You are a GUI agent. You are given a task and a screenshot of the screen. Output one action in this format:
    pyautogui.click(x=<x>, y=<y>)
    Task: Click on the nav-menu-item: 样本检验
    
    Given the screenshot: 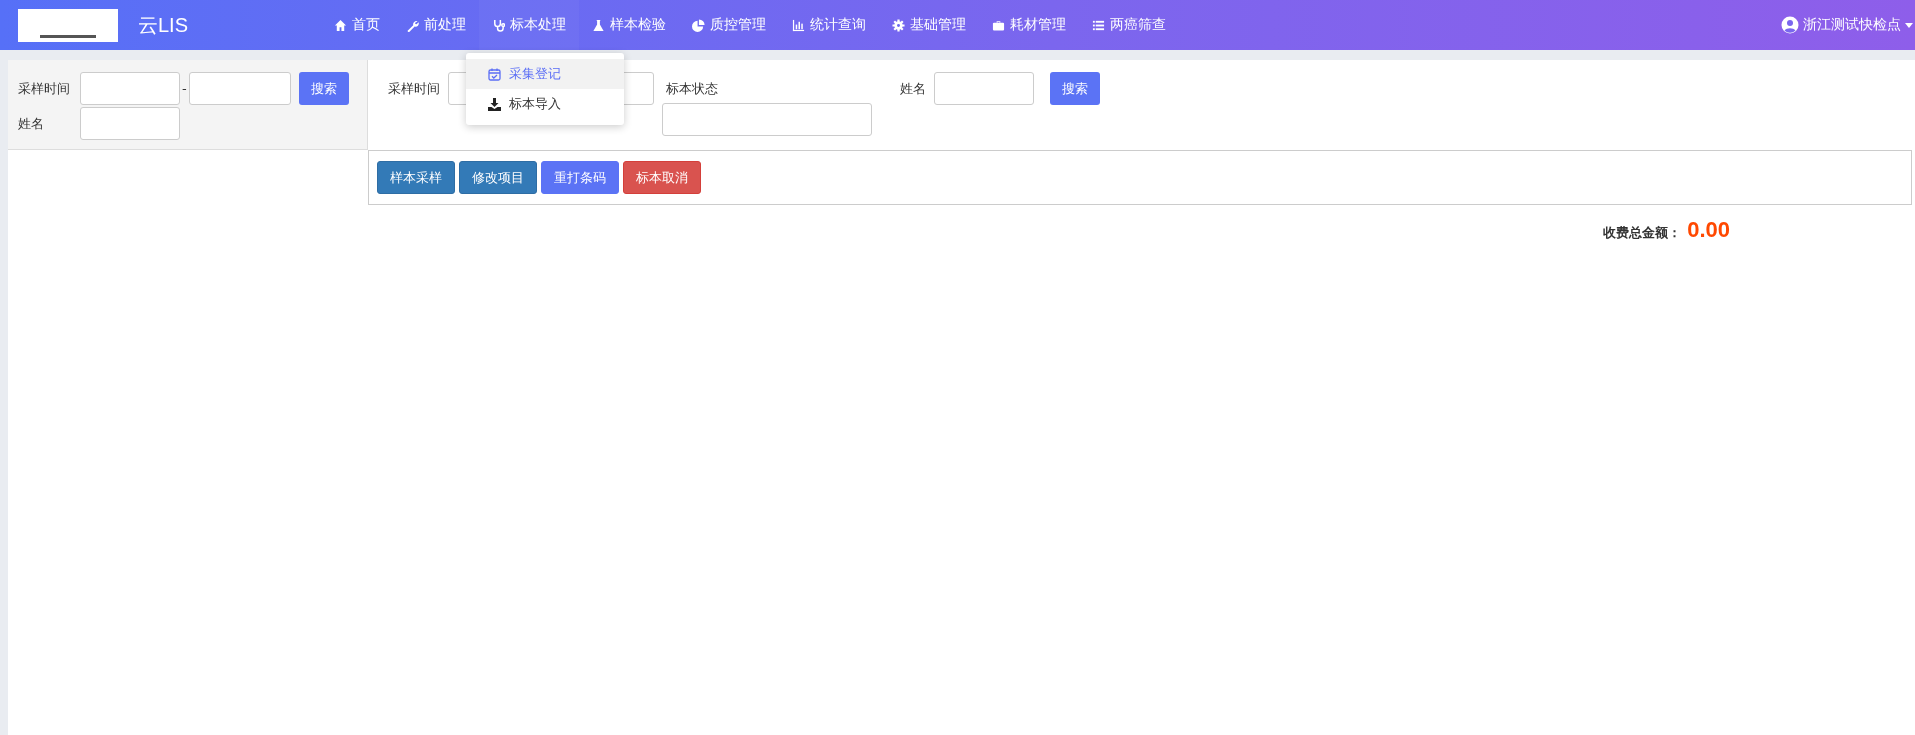 What is the action you would take?
    pyautogui.click(x=629, y=25)
    